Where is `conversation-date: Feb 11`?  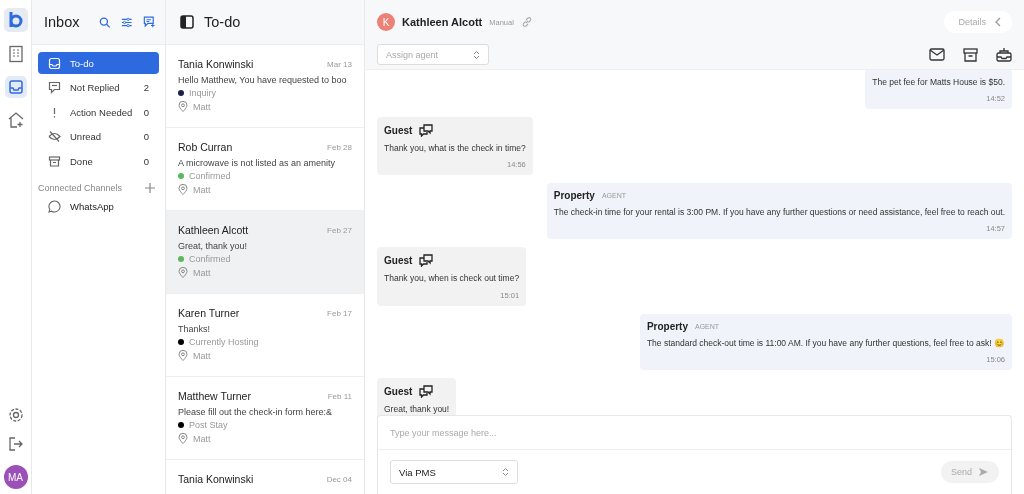
conversation-date: Feb 11 is located at coordinates (339, 396).